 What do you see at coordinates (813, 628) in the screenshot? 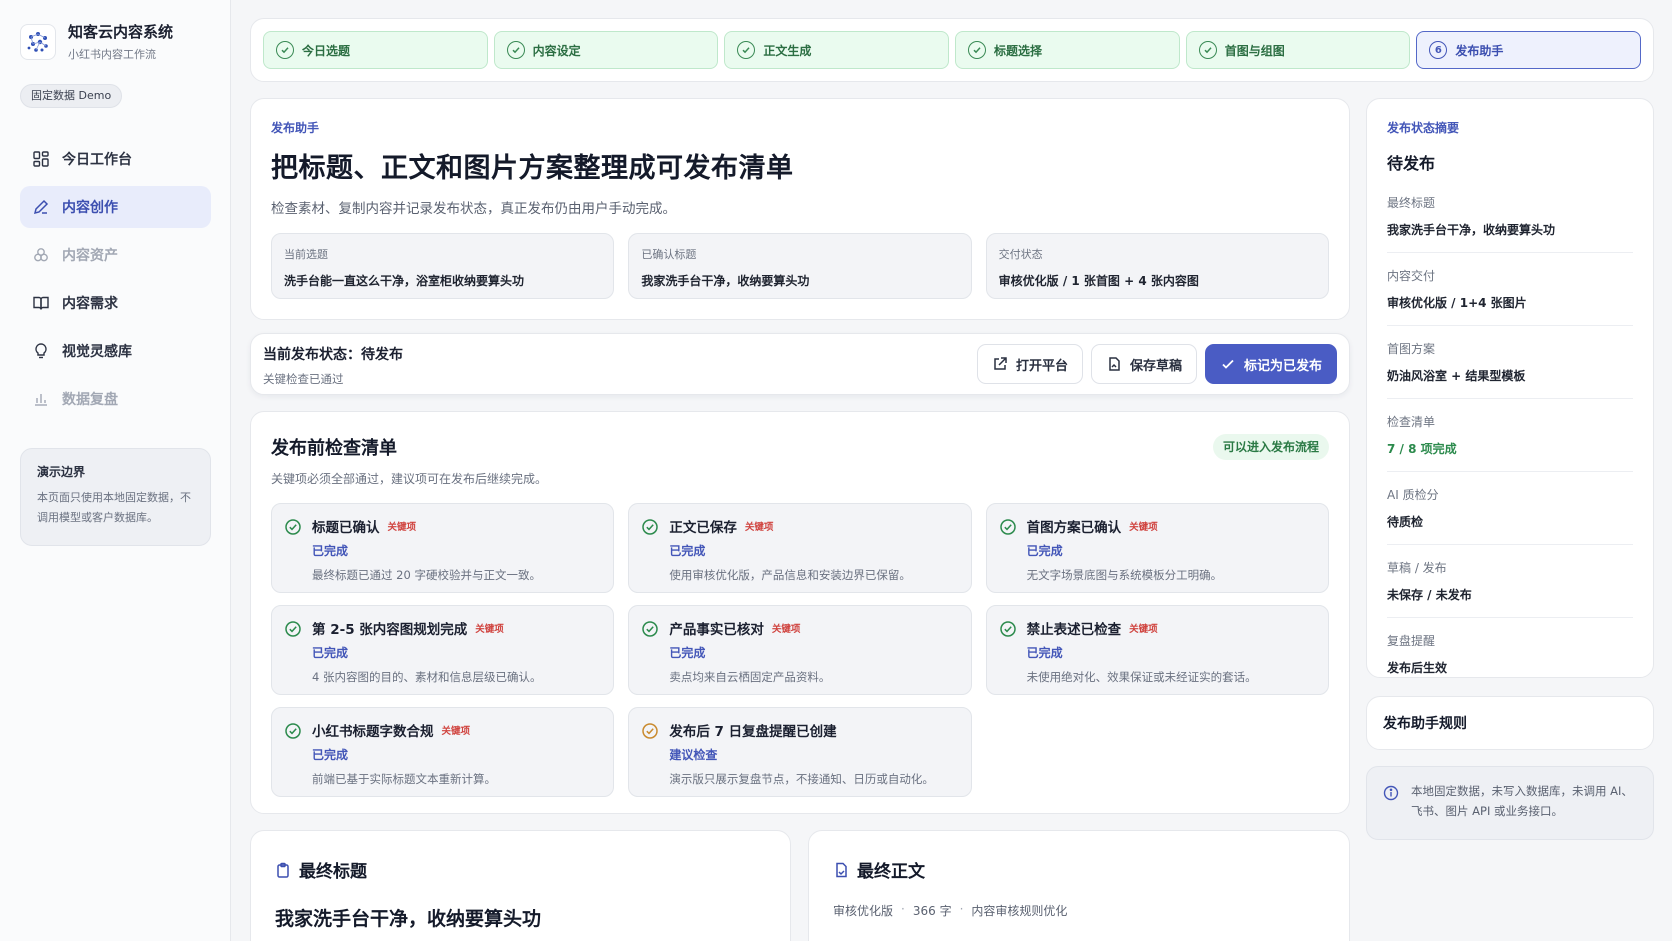
I see `checklist-item-name: 产品事实已核对 关键项` at bounding box center [813, 628].